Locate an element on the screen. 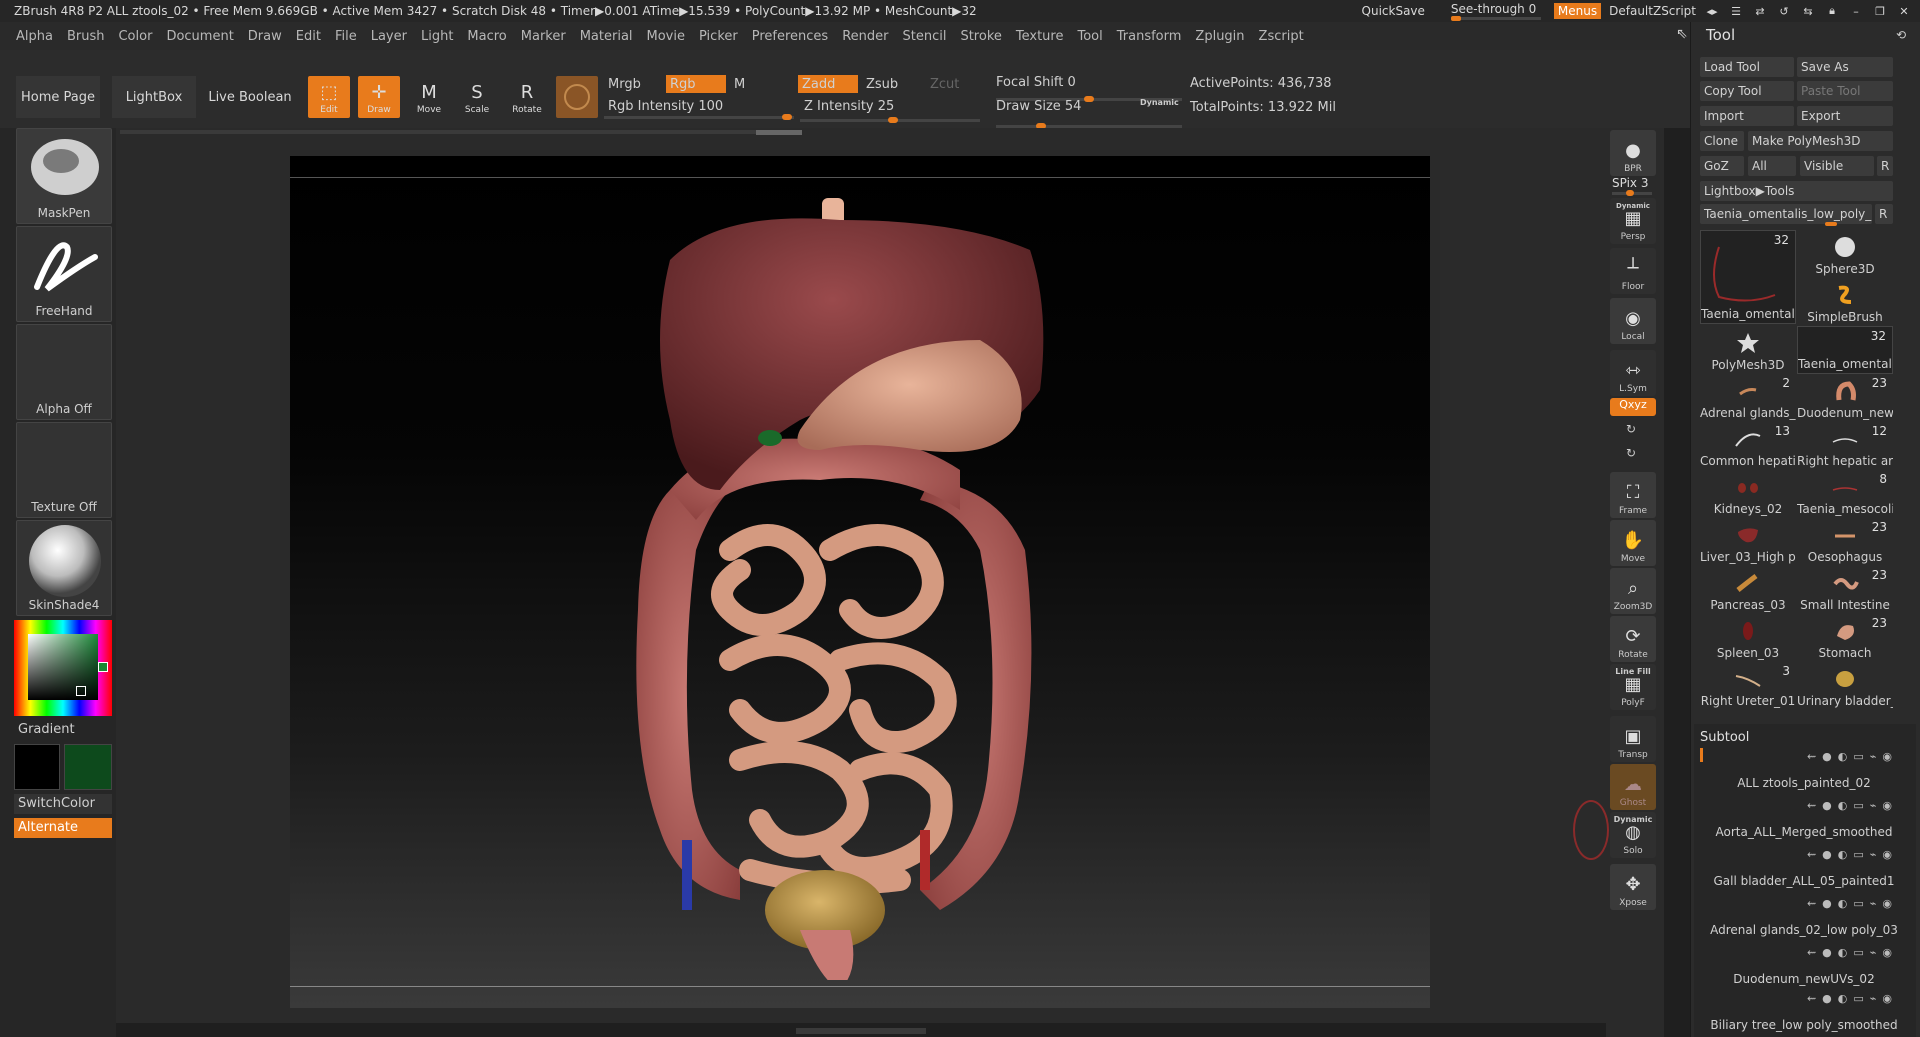 This screenshot has width=1920, height=1037. paste-tool-button: Paste Tool is located at coordinates (1845, 91).